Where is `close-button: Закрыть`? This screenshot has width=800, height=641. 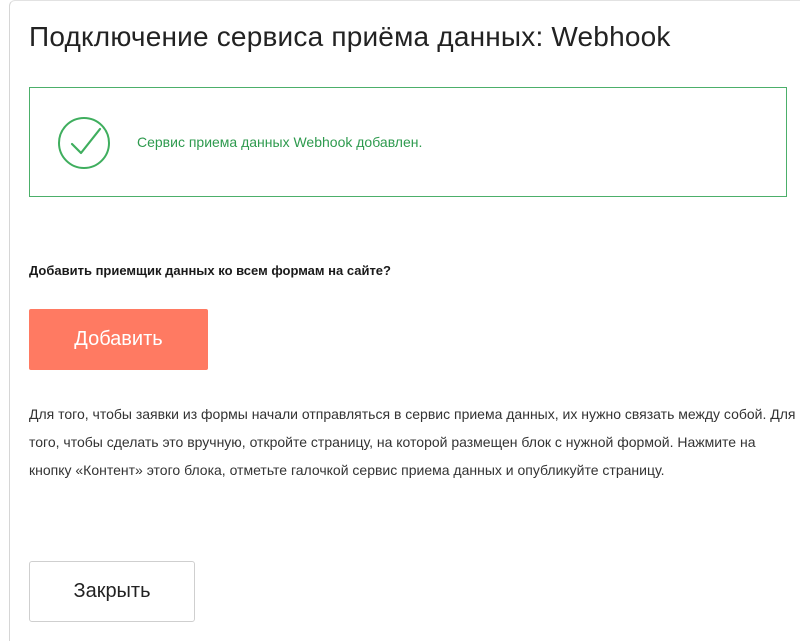 close-button: Закрыть is located at coordinates (112, 591).